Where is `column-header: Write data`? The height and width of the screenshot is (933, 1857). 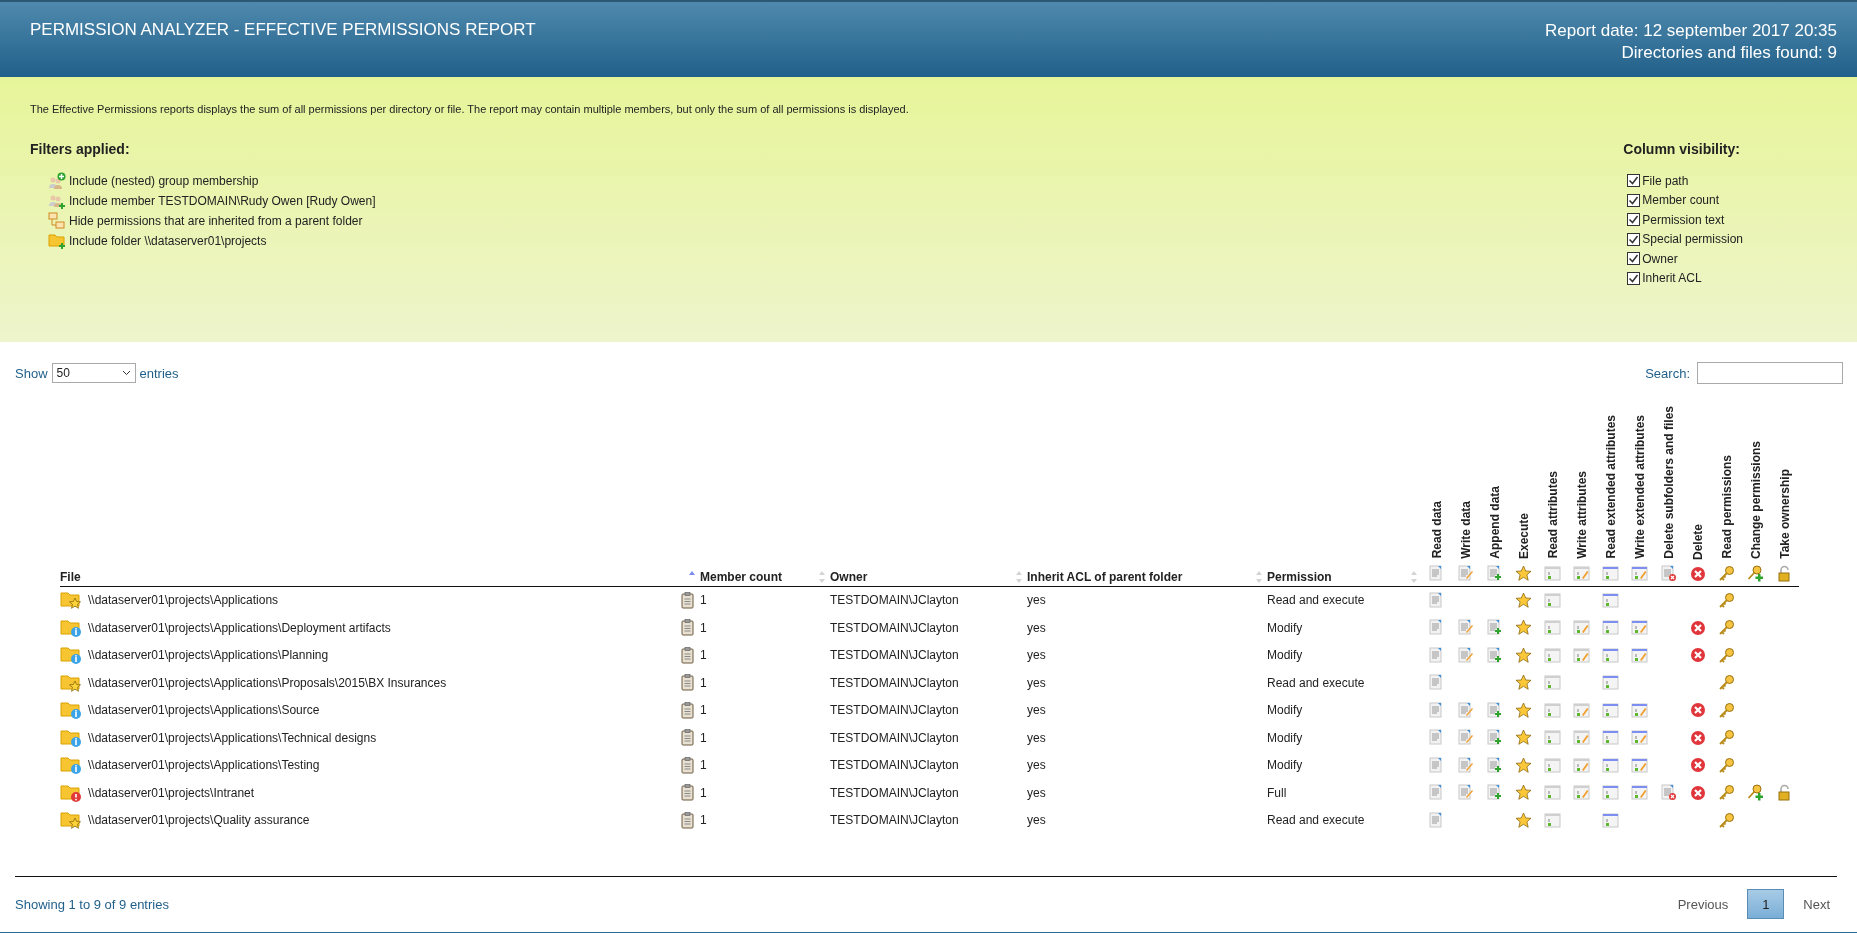
column-header: Write data is located at coordinates (1465, 529).